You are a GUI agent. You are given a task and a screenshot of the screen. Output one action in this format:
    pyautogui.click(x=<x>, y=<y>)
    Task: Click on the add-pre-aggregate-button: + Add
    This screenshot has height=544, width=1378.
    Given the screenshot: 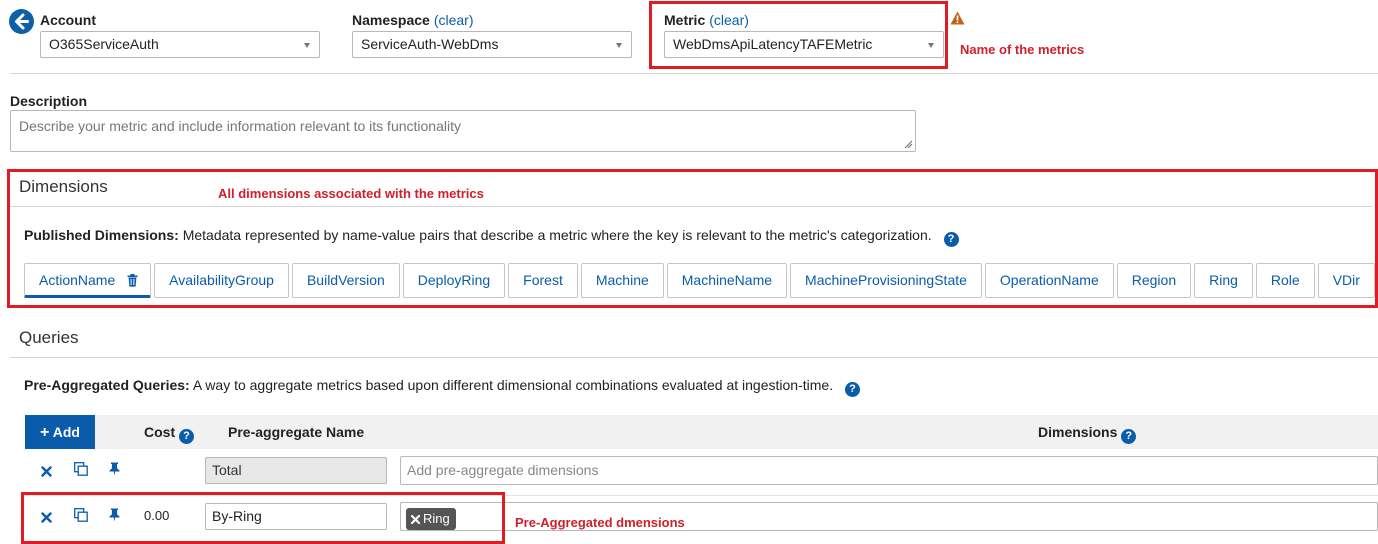 What is the action you would take?
    pyautogui.click(x=60, y=432)
    